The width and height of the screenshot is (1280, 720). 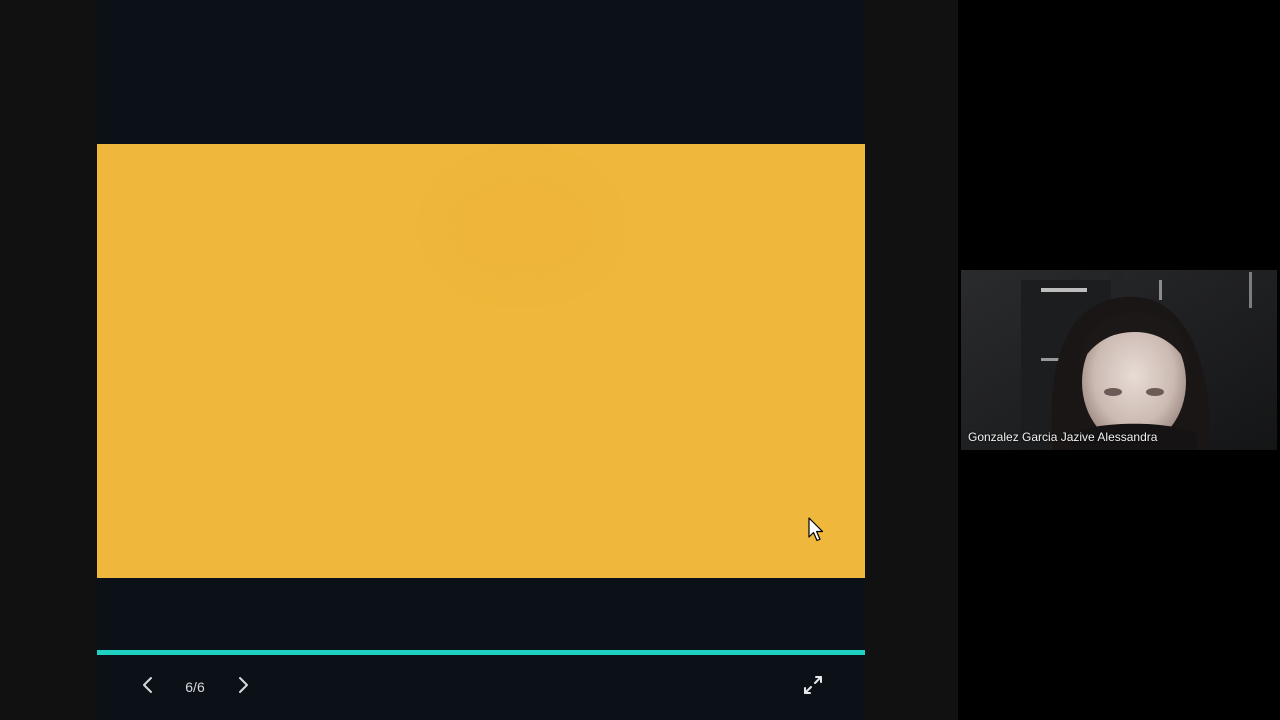 I want to click on page-counter: 6/6, so click(x=195, y=687).